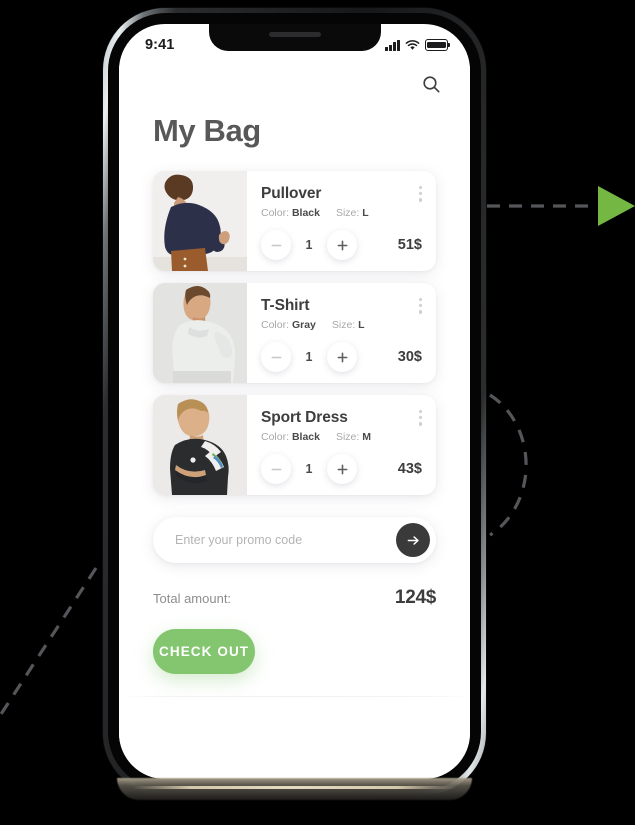 The height and width of the screenshot is (825, 635). Describe the element at coordinates (294, 84) in the screenshot. I see `app-toolbar` at that location.